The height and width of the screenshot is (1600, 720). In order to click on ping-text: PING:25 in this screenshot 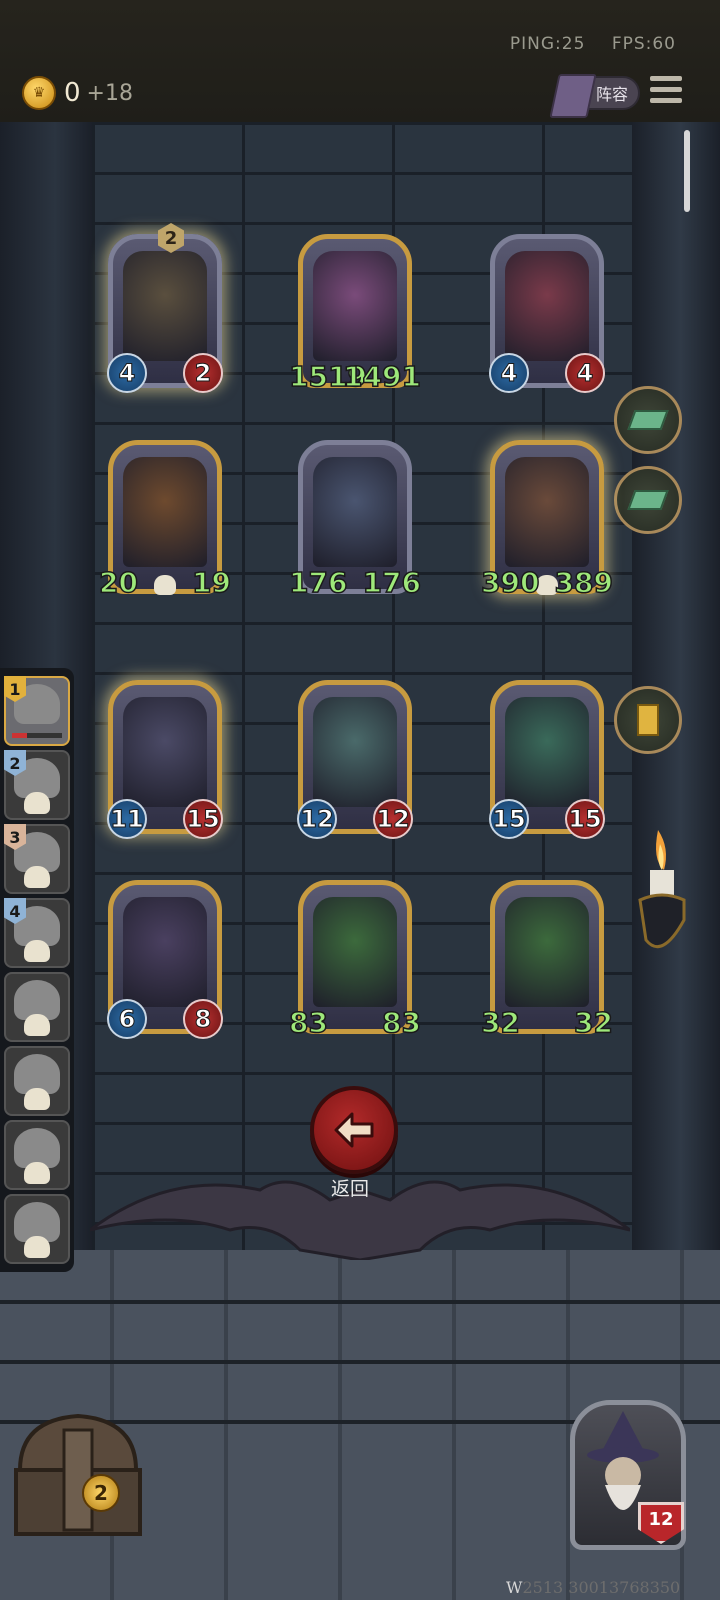, I will do `click(547, 44)`.